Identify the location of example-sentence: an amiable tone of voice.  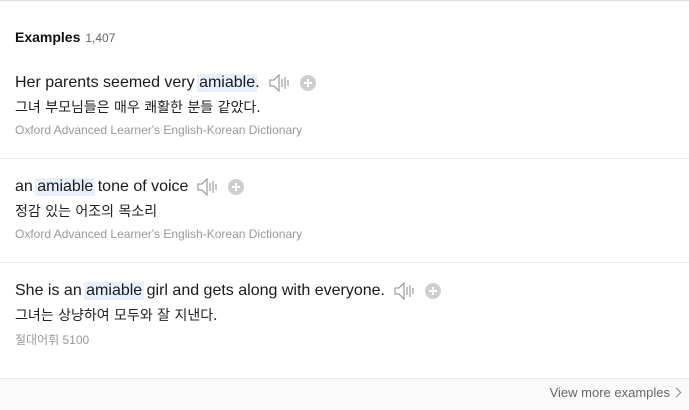
(130, 187).